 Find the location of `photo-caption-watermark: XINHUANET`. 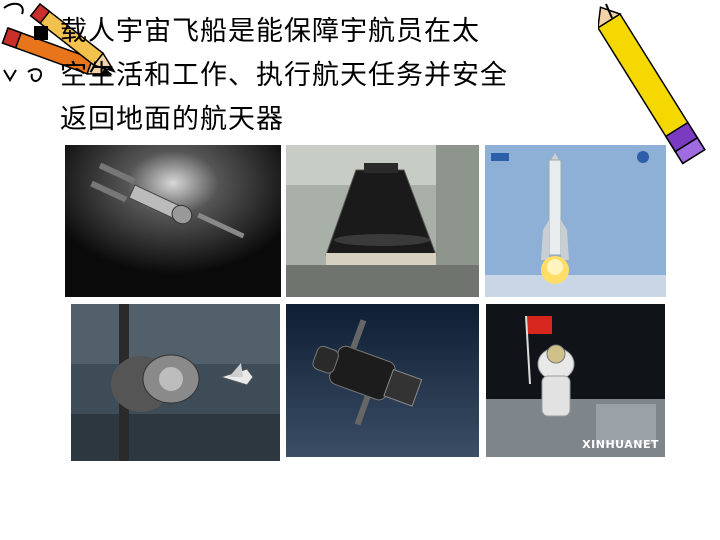

photo-caption-watermark: XINHUANET is located at coordinates (620, 444).